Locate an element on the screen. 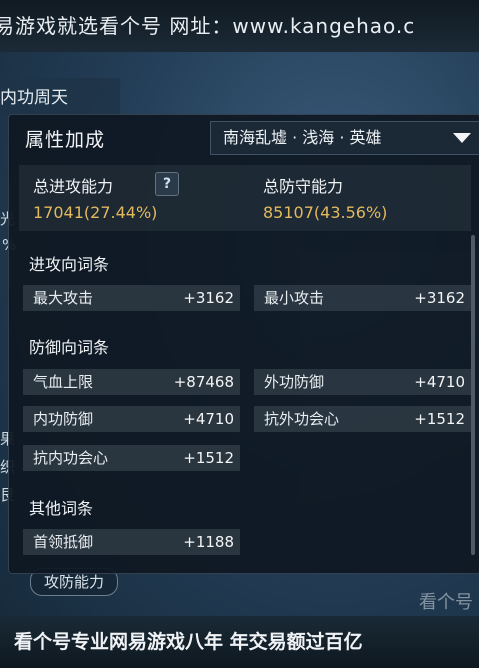 This screenshot has height=668, width=479. total-defense-label: 总防守能力 is located at coordinates (303, 186).